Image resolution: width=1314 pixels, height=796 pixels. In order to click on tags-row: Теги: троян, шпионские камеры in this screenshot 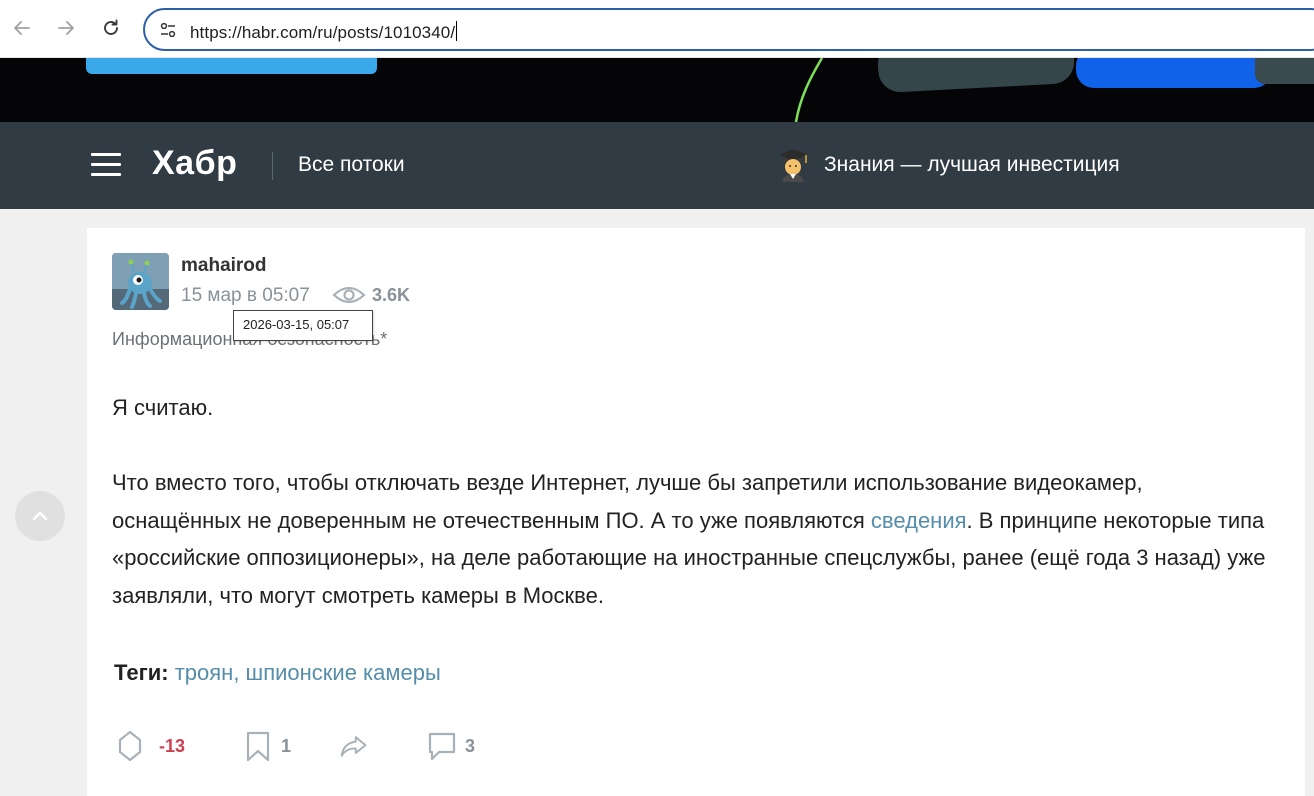, I will do `click(277, 673)`.